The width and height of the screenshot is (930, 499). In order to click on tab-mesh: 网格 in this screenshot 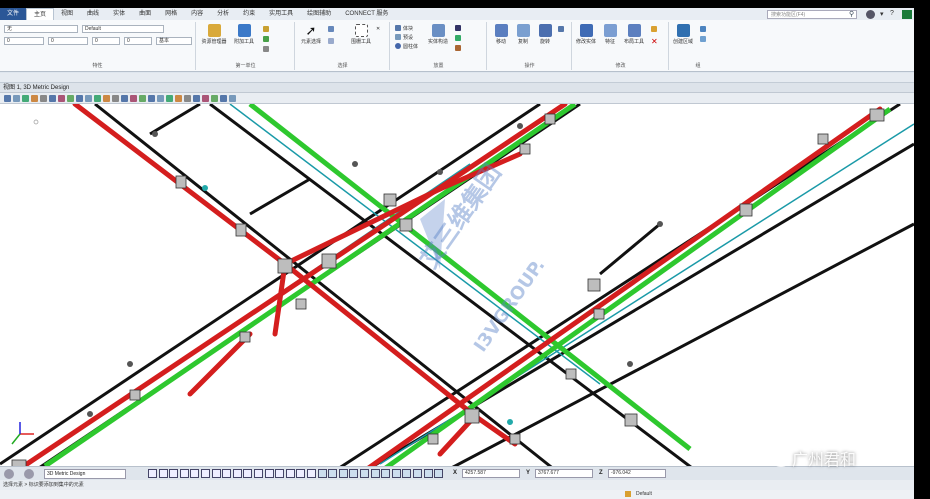, I will do `click(171, 14)`.